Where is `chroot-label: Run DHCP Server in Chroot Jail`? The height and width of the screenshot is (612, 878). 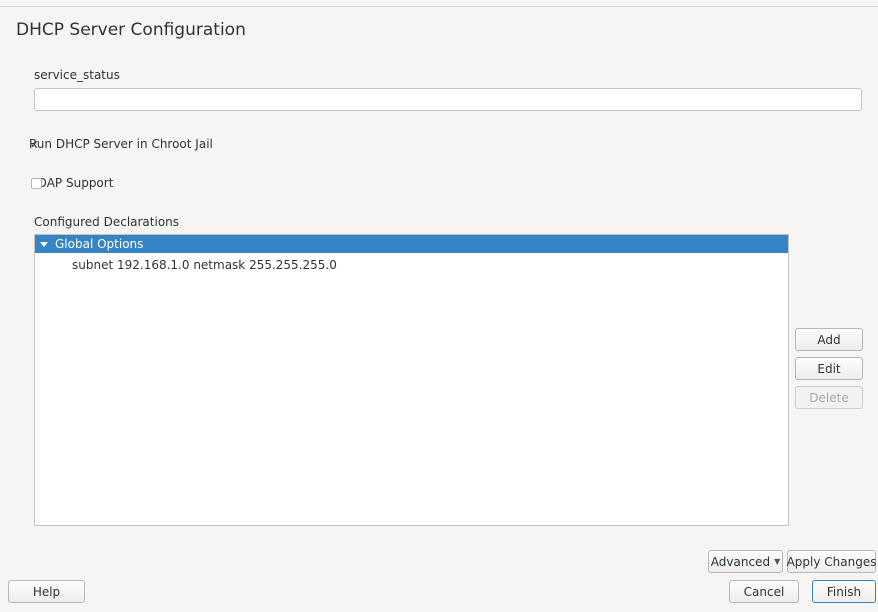 chroot-label: Run DHCP Server in Chroot Jail is located at coordinates (121, 144).